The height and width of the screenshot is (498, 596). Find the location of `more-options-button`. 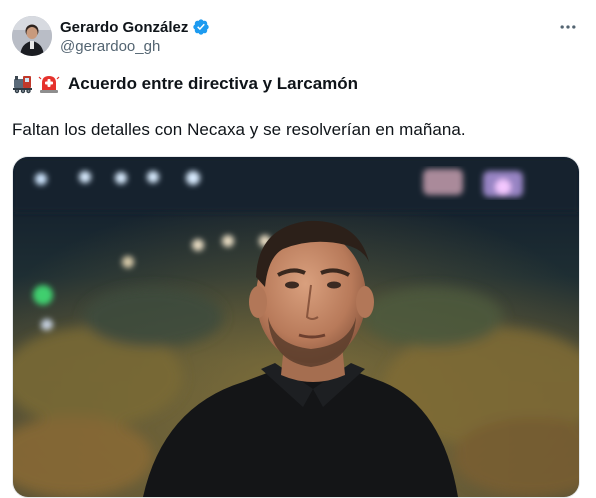

more-options-button is located at coordinates (568, 27).